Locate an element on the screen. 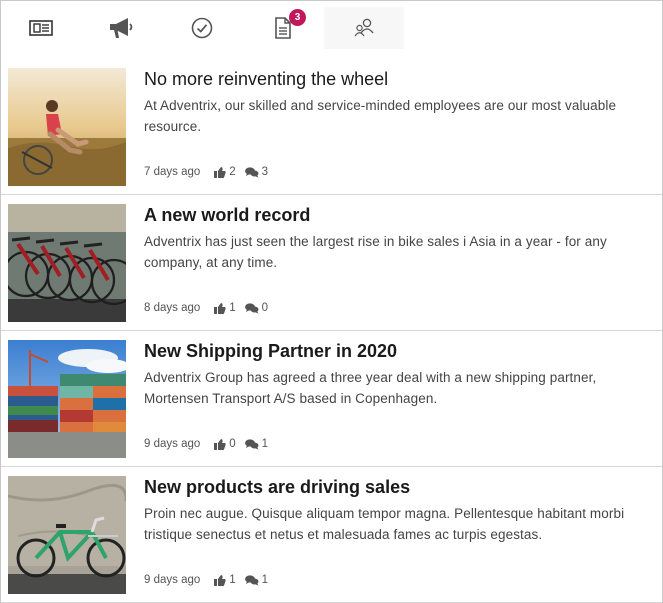 The height and width of the screenshot is (603, 663). news-meta: 8 days ago 1 0 is located at coordinates (210, 308).